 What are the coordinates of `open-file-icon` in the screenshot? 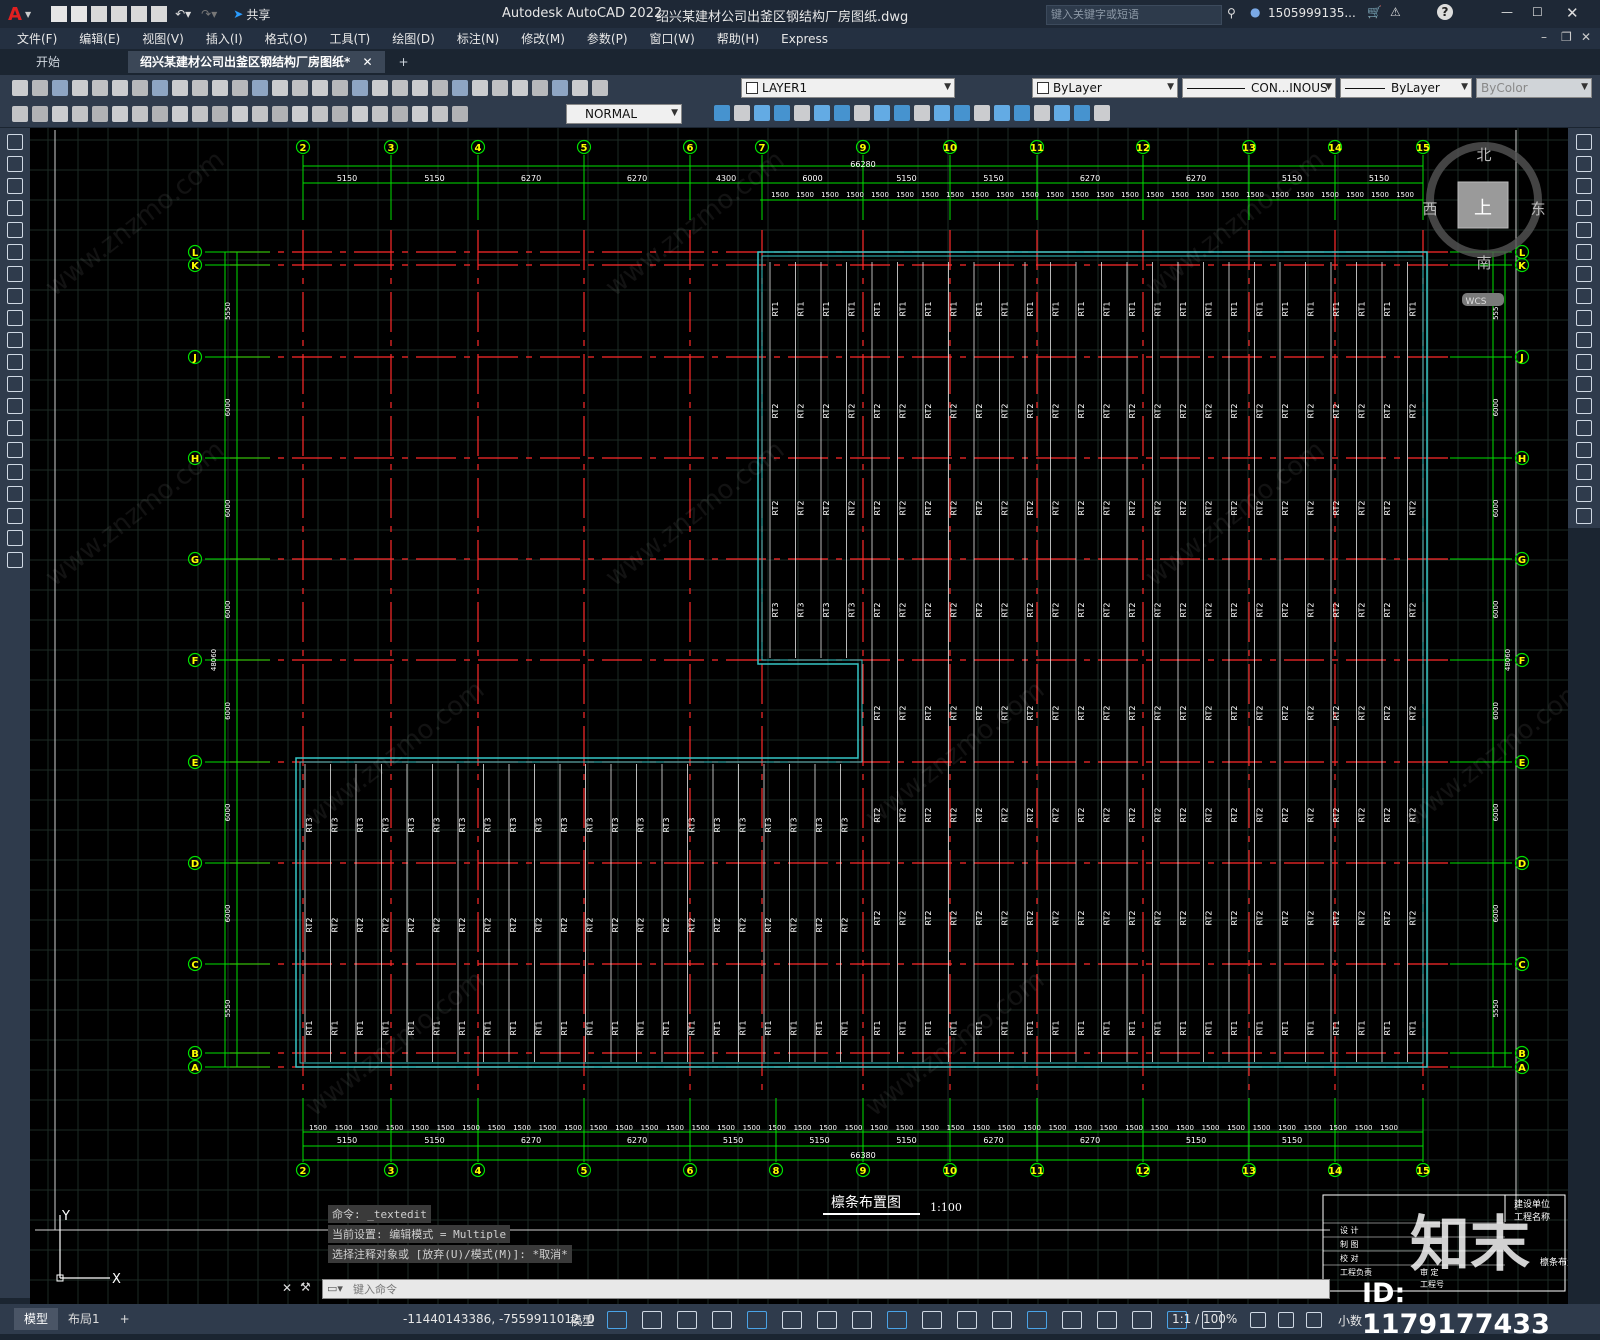 It's located at (79, 14).